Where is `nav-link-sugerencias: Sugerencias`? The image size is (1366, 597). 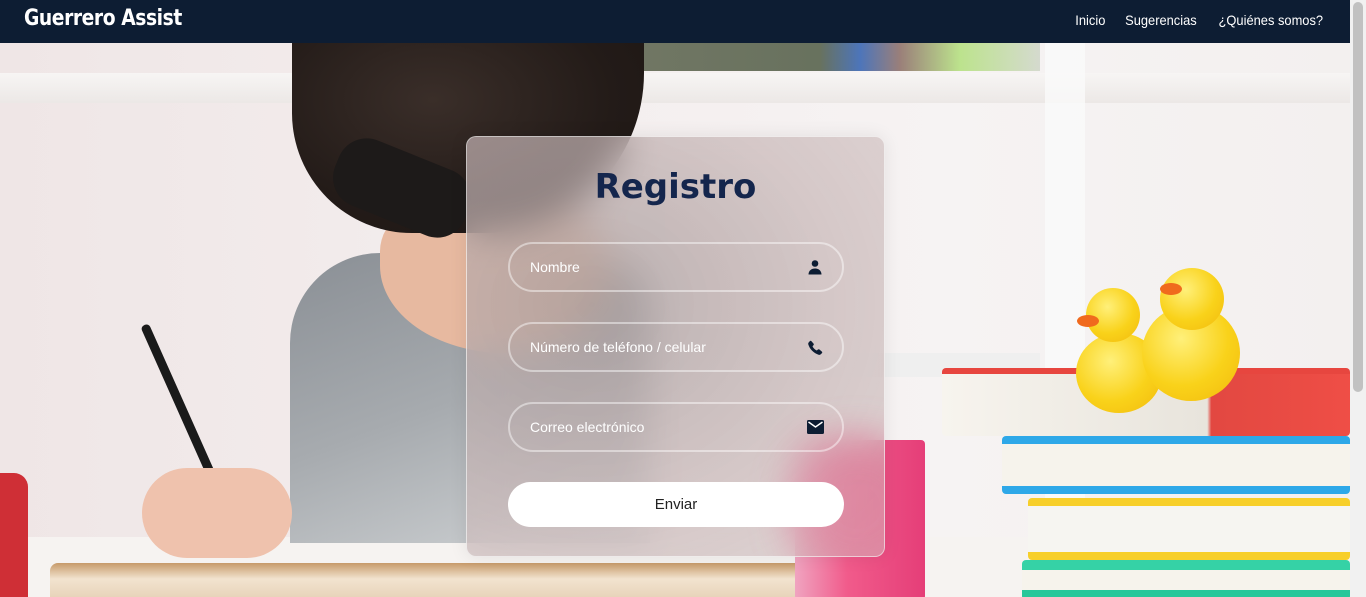
nav-link-sugerencias: Sugerencias is located at coordinates (1161, 20).